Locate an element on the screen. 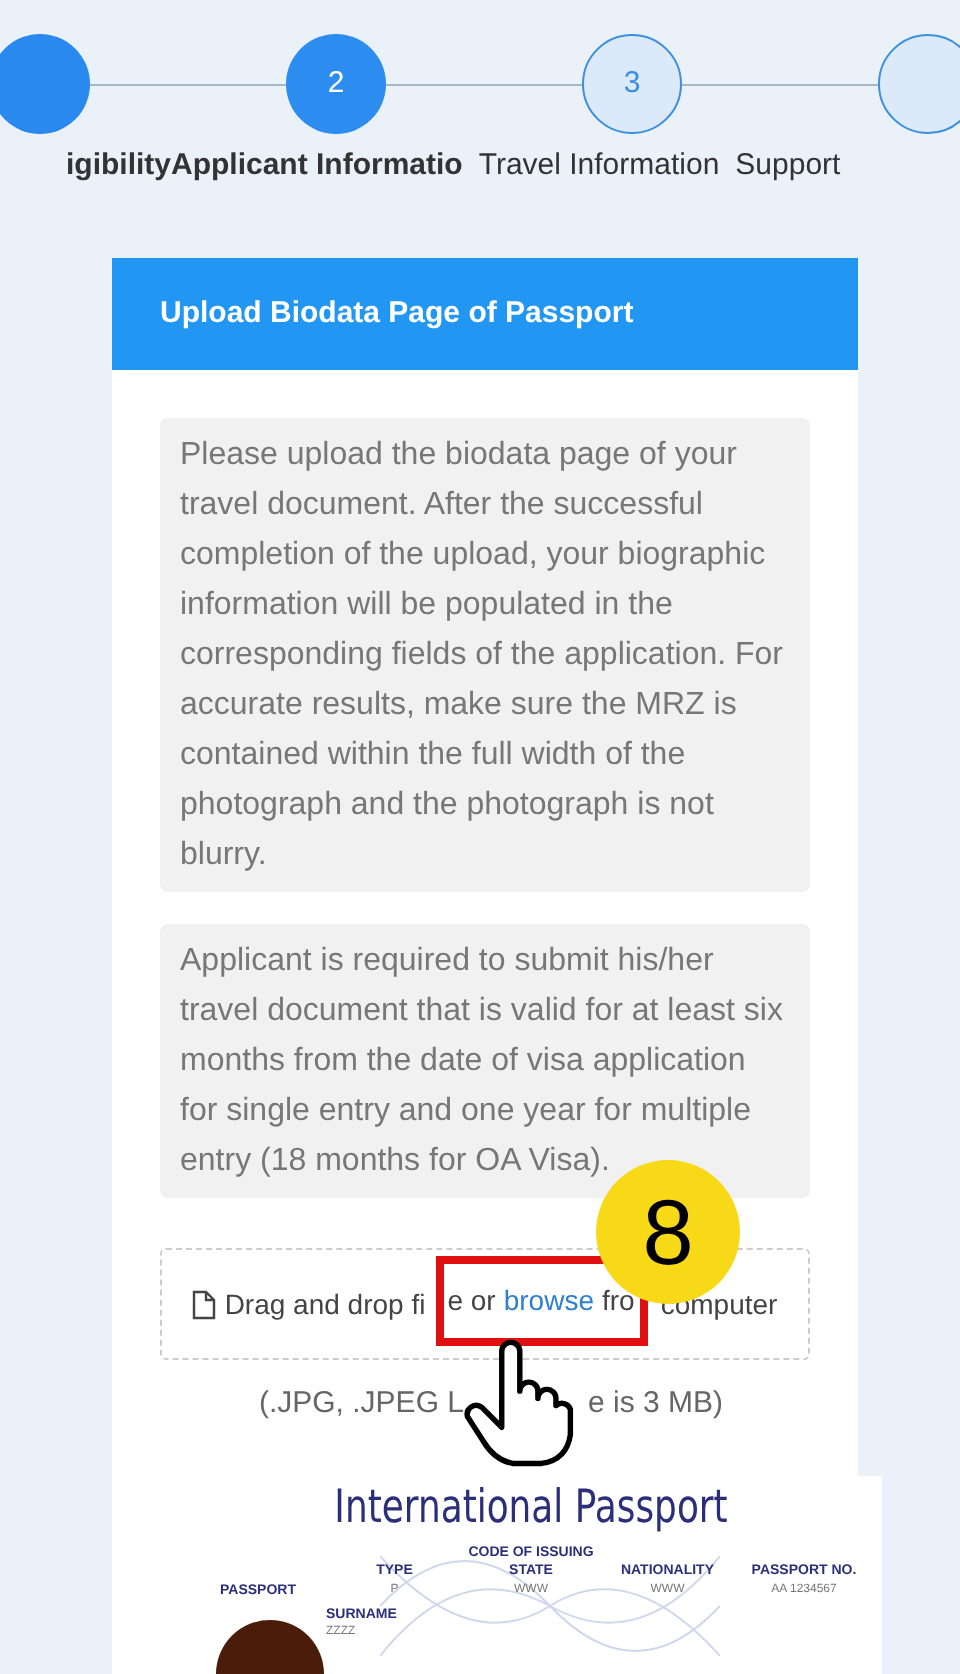 The height and width of the screenshot is (1674, 960). passport-title: International Passport is located at coordinates (531, 1508).